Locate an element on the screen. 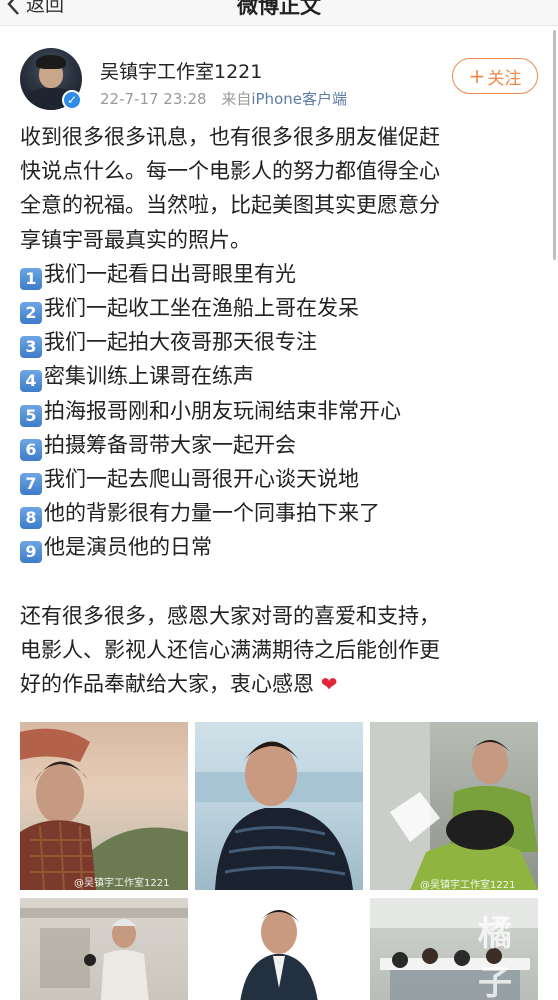  closing-line-text: 好的作品奉献给大家，衷心感恩 is located at coordinates (167, 684).